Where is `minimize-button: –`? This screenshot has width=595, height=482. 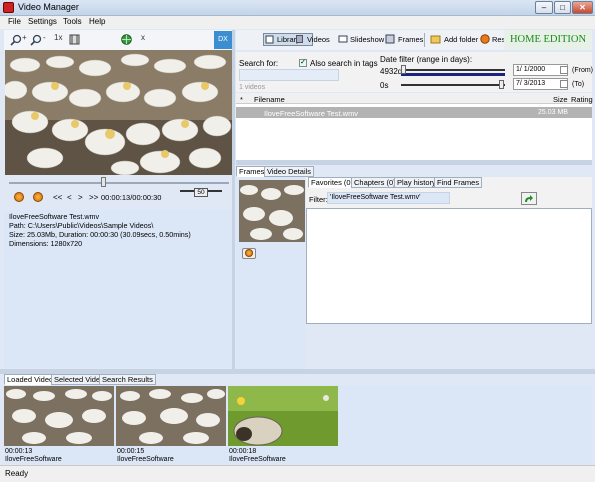
minimize-button: – is located at coordinates (544, 7).